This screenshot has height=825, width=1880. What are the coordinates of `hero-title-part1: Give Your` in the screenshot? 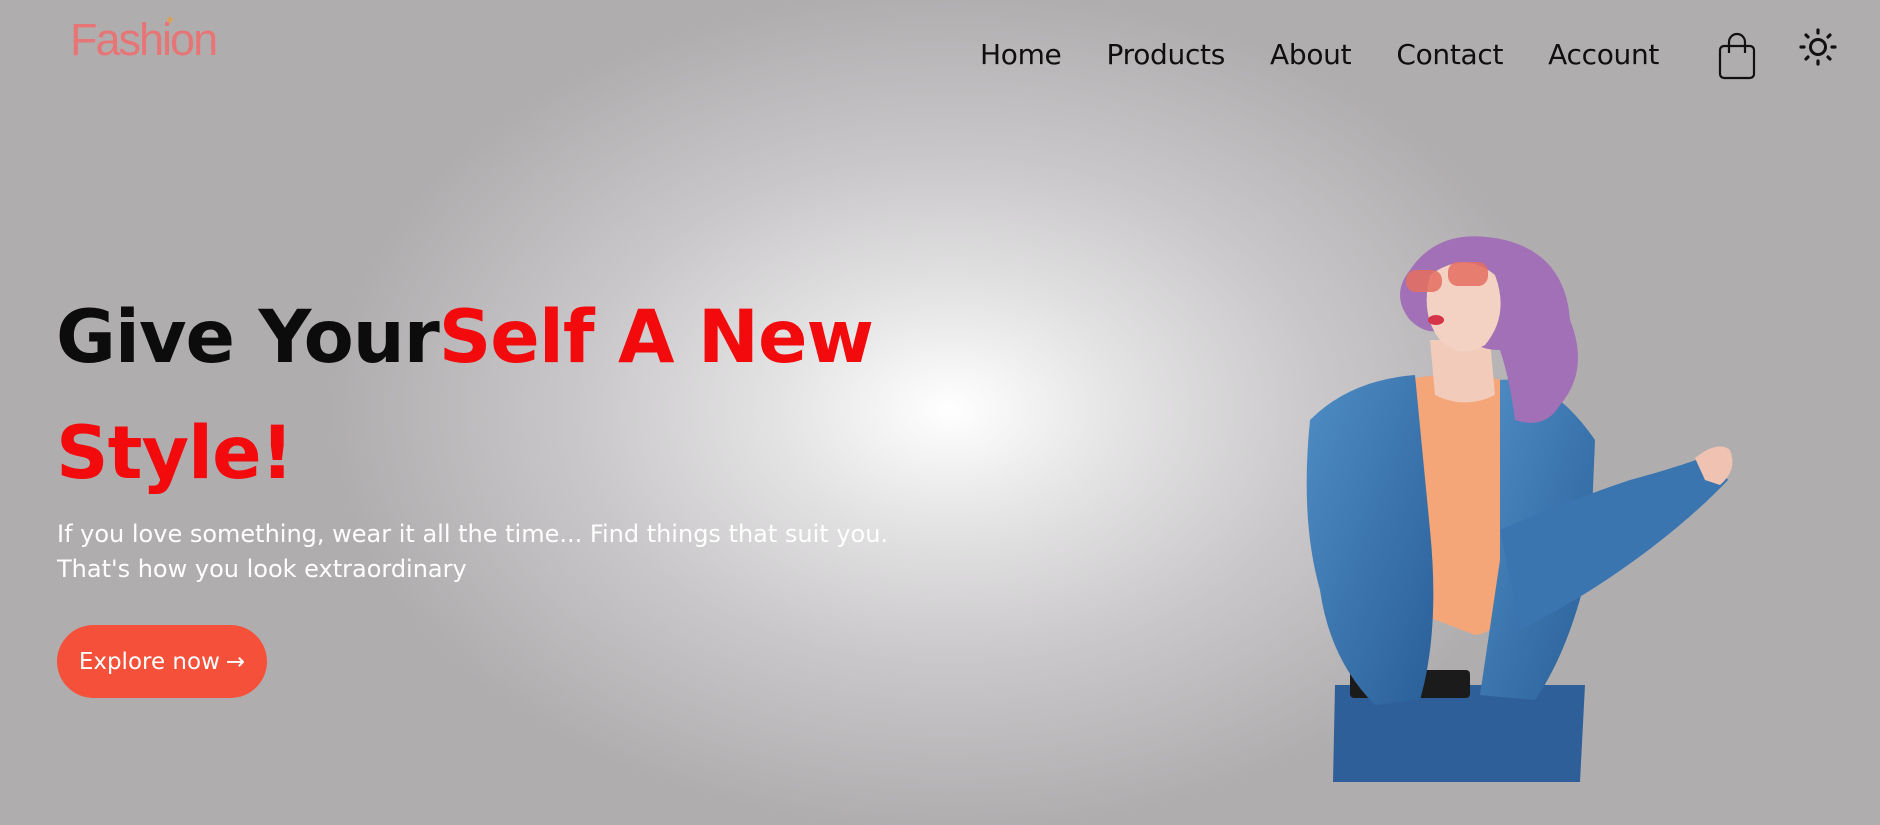 It's located at (248, 337).